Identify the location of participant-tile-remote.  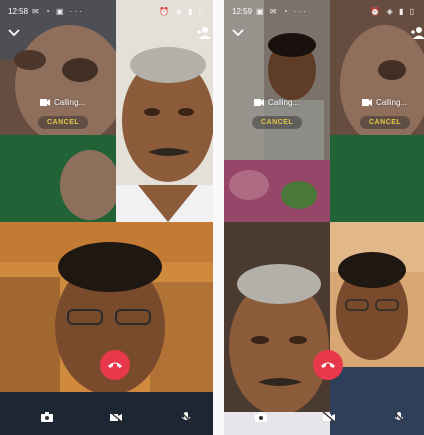
(277, 328).